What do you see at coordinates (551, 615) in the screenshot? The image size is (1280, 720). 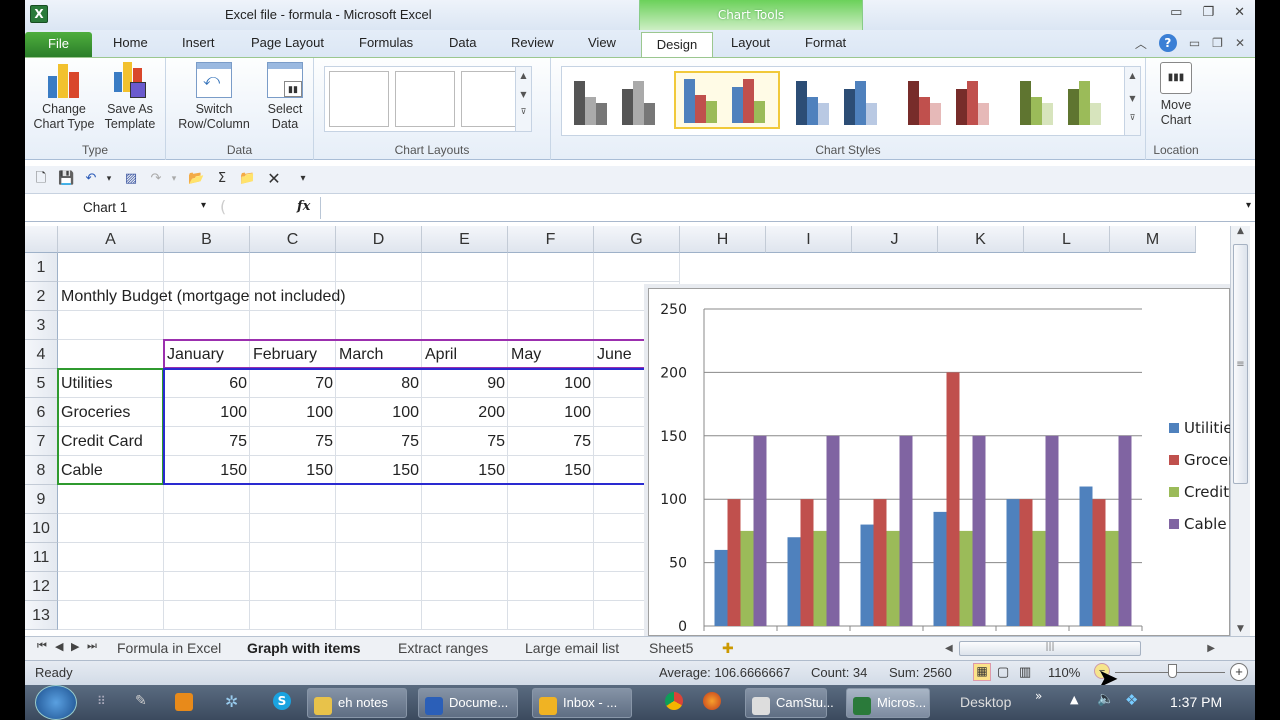 I see `cell-F13` at bounding box center [551, 615].